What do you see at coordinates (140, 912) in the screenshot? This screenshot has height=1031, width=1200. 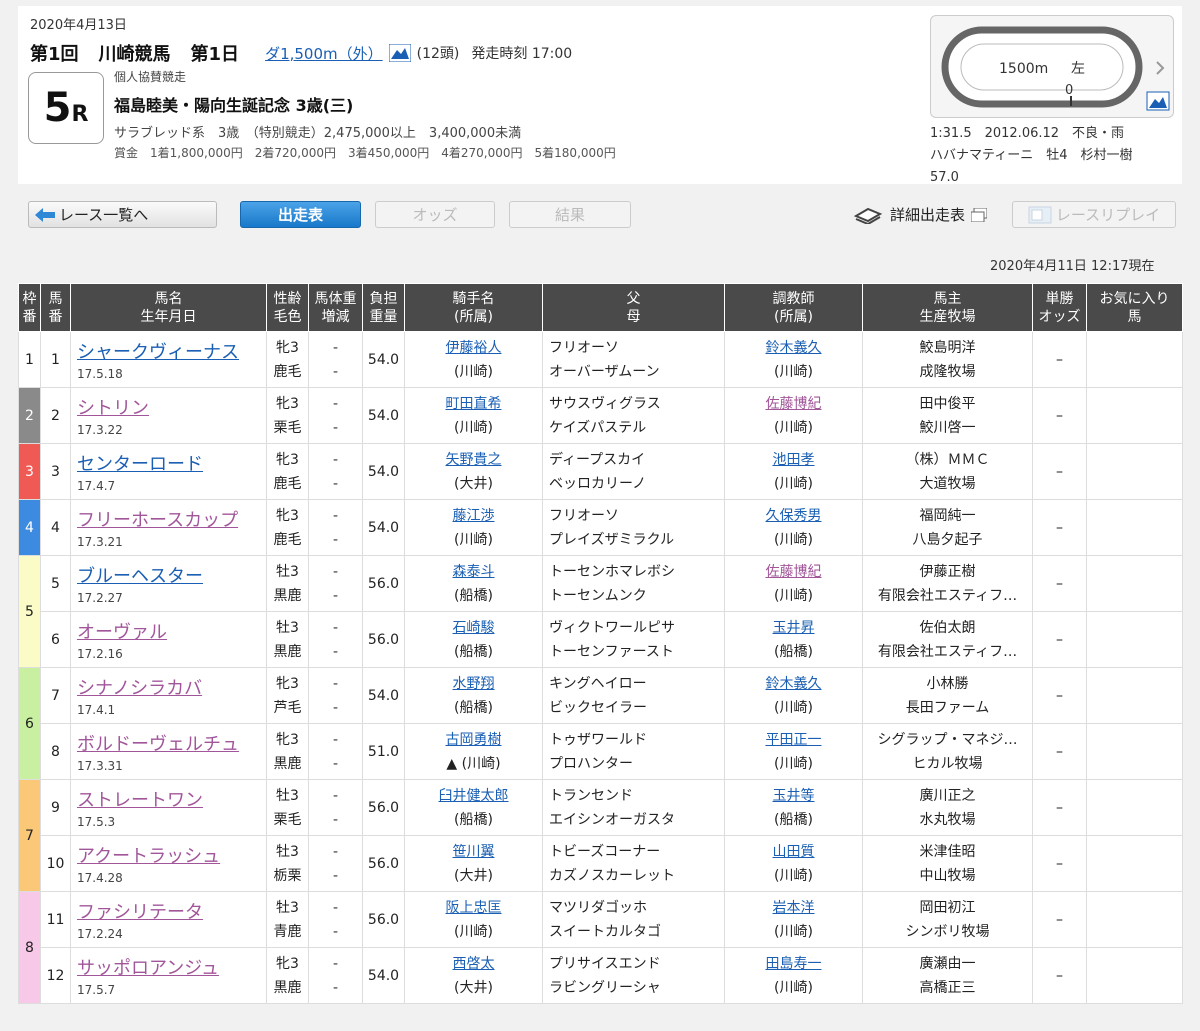 I see `horse-name-link: ファシリテータ` at bounding box center [140, 912].